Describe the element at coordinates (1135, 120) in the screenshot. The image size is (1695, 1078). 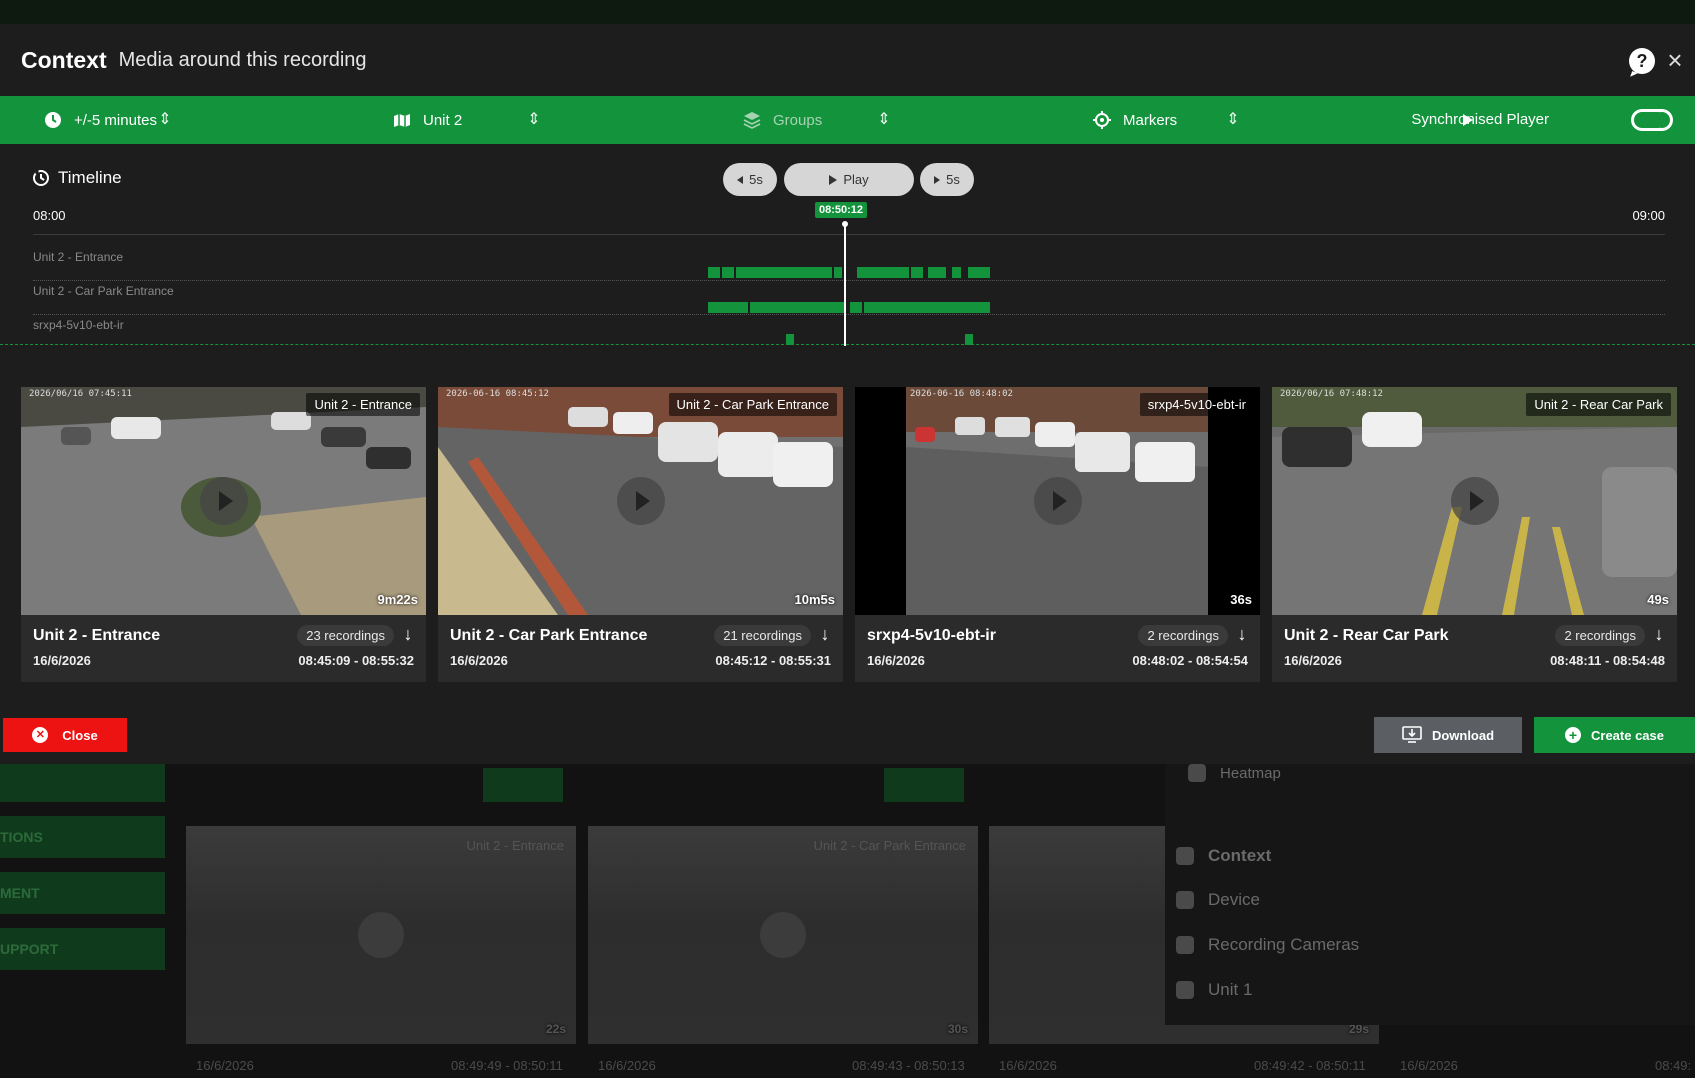
I see `markers-filter: Markers` at that location.